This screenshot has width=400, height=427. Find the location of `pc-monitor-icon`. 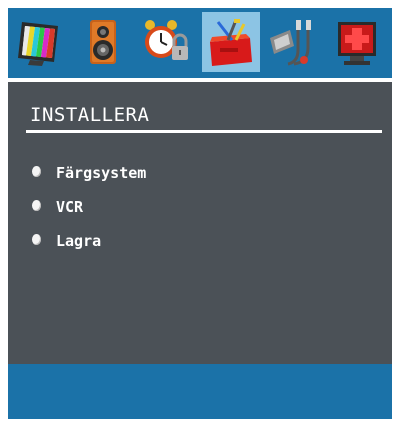

pc-monitor-icon is located at coordinates (357, 43).